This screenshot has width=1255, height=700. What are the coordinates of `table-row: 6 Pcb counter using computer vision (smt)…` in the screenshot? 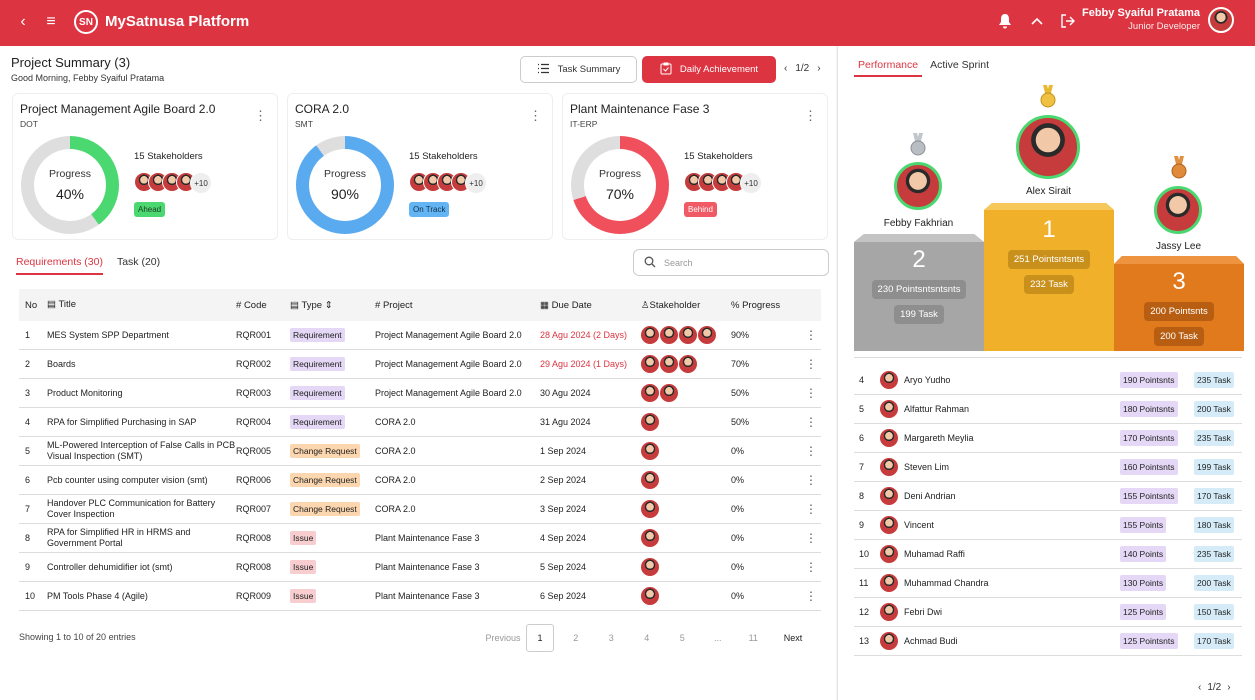 It's located at (420, 480).